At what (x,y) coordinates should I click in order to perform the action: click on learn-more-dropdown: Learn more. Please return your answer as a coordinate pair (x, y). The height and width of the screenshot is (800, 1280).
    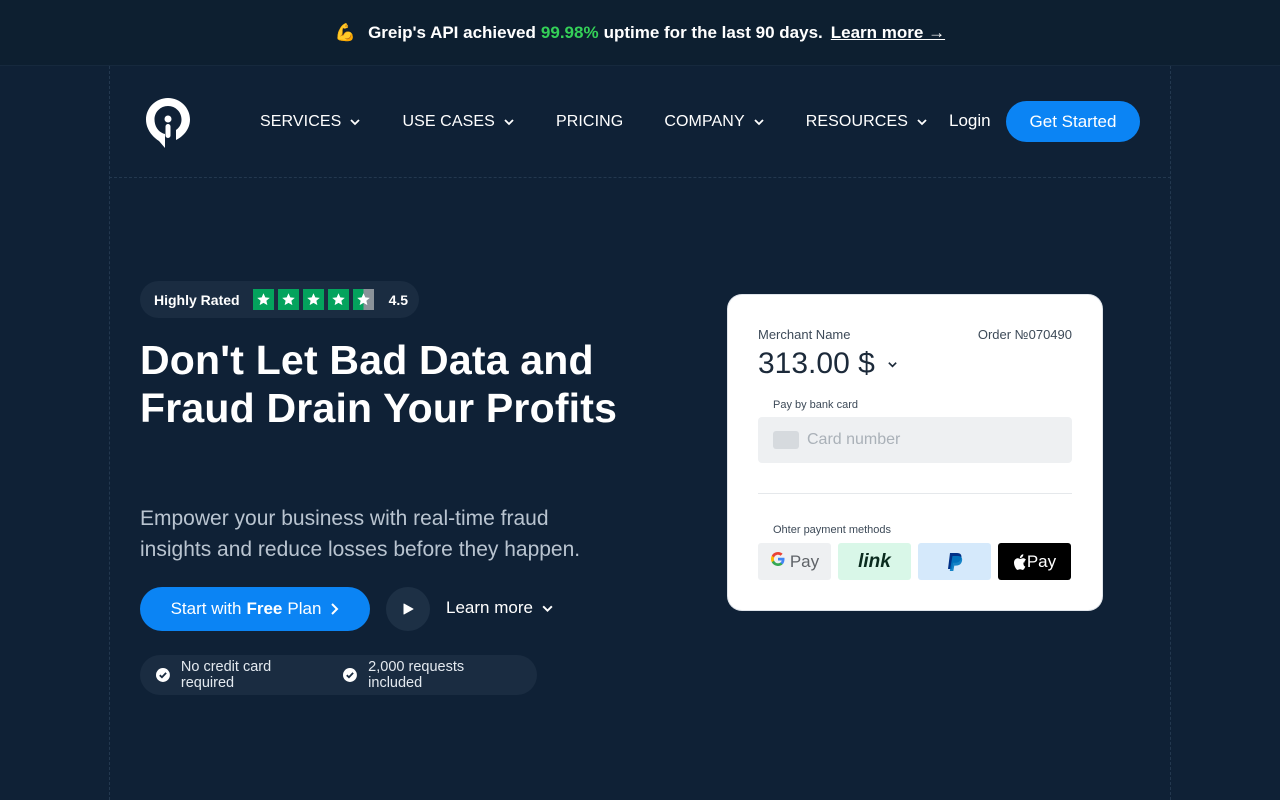
    Looking at the image, I should click on (500, 608).